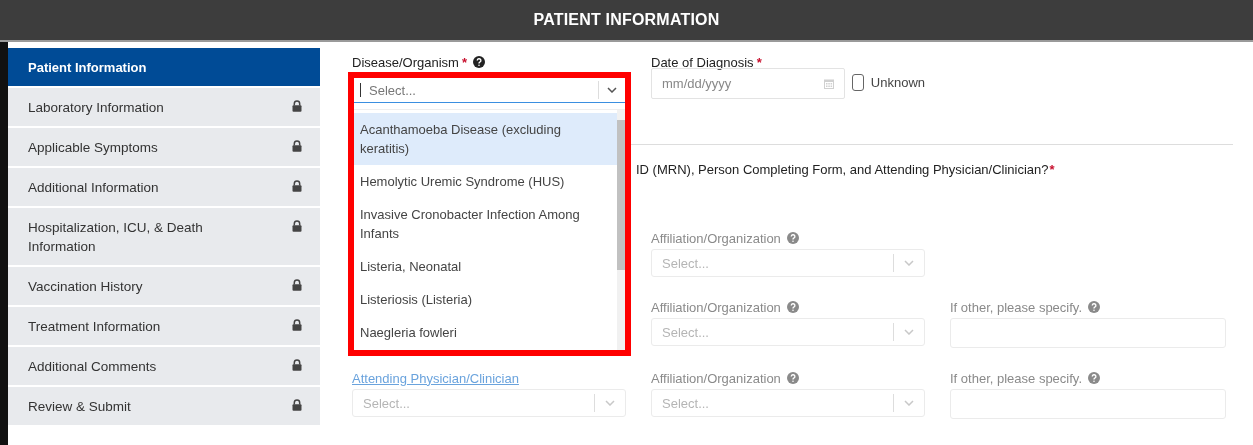  I want to click on checkbox-label: Unknown, so click(897, 82).